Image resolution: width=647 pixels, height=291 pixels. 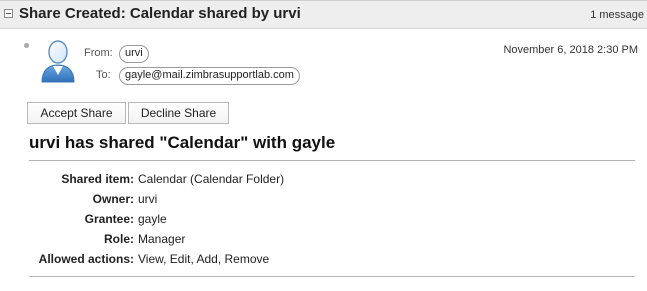 I want to click on detail-label: Owner:, so click(x=113, y=199).